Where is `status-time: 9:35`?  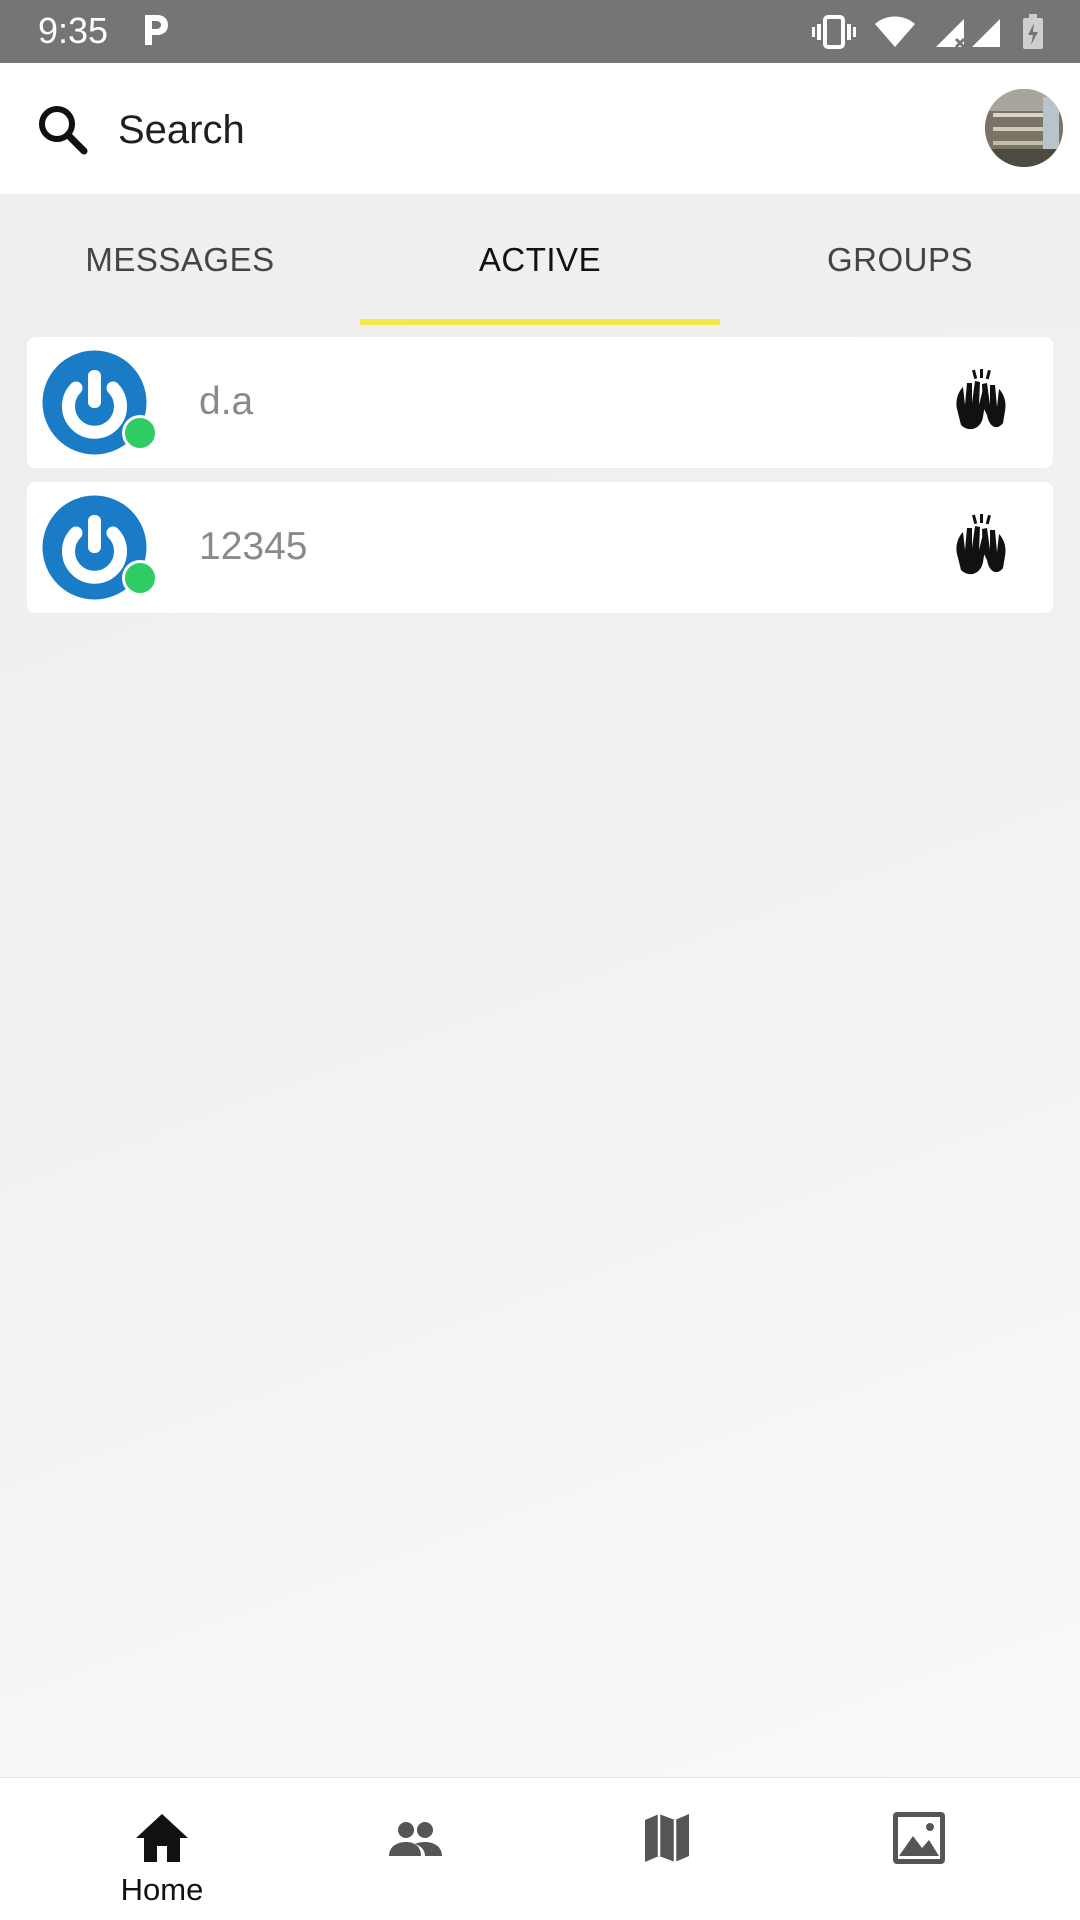 status-time: 9:35 is located at coordinates (73, 30).